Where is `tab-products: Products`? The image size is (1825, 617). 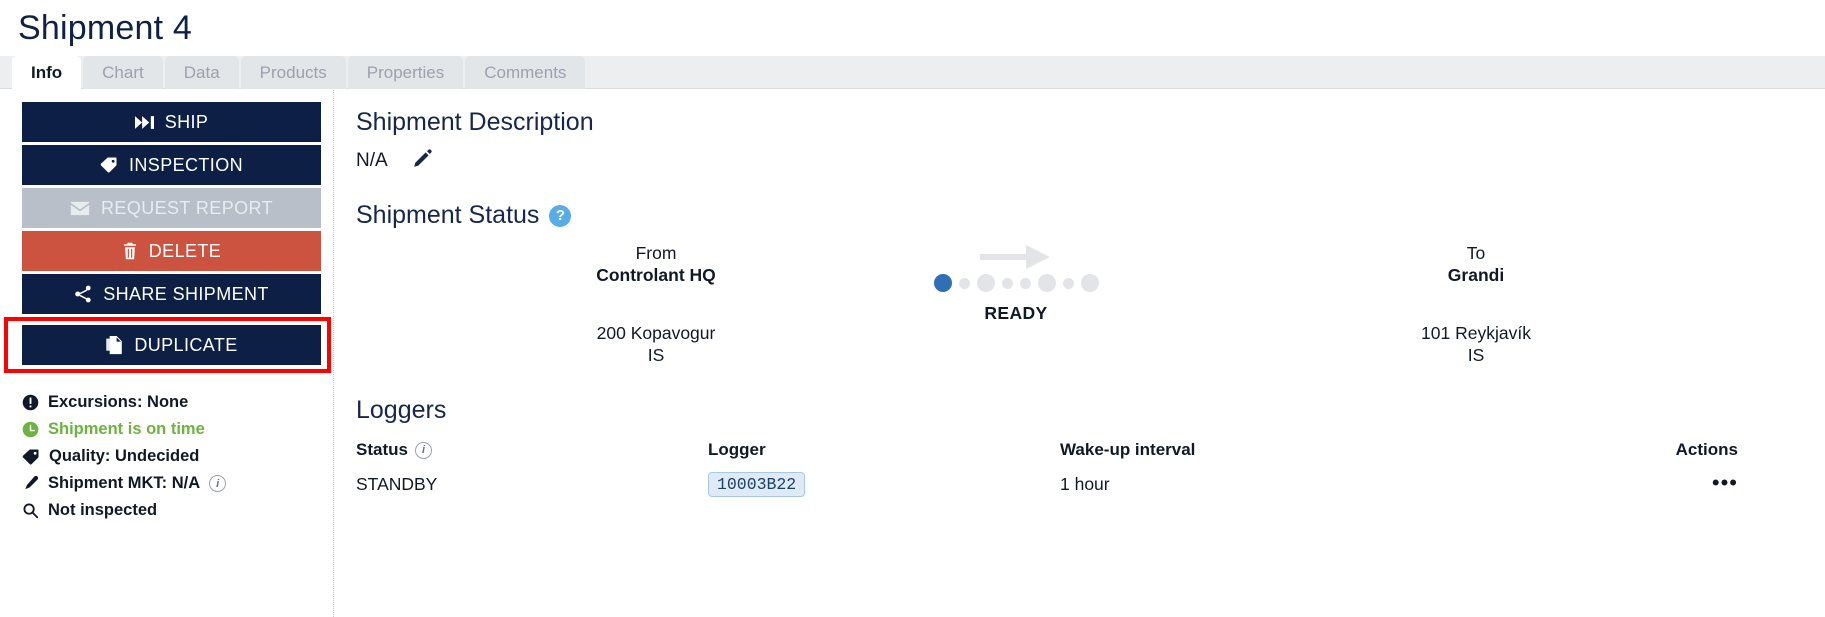 tab-products: Products is located at coordinates (293, 72).